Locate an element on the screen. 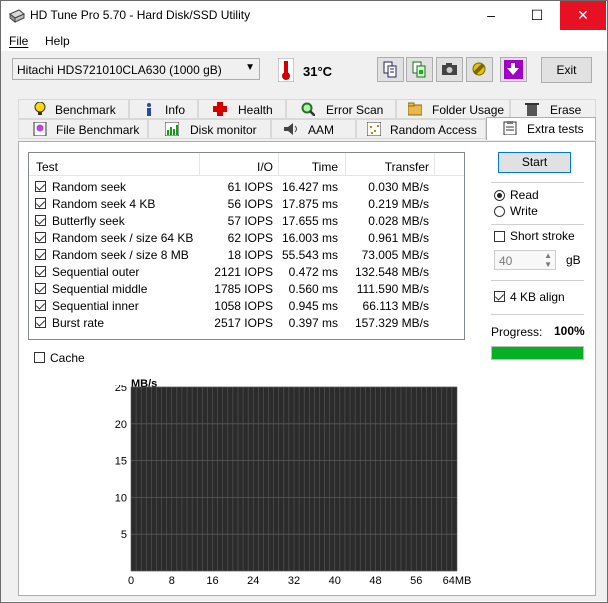 The width and height of the screenshot is (608, 603). row-time: 0.472 ms is located at coordinates (313, 272).